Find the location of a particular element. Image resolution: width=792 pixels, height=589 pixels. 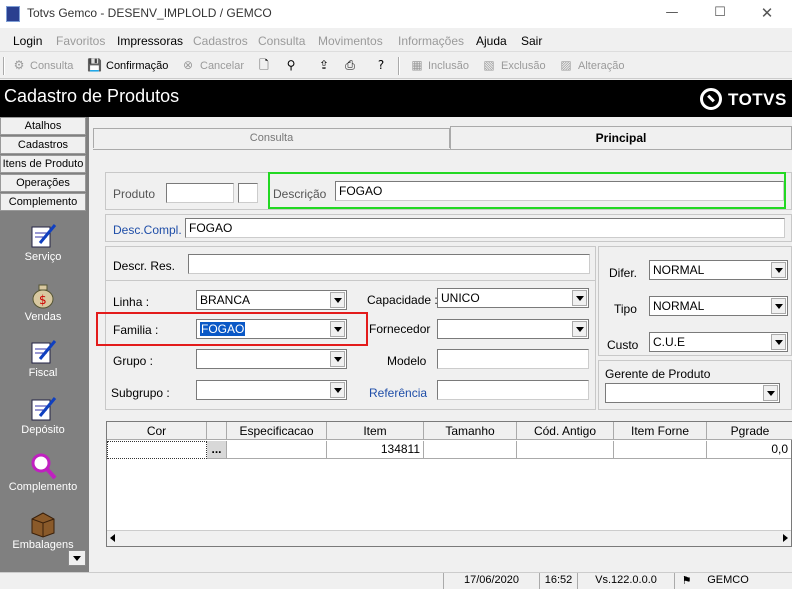

fornecedor-select is located at coordinates (513, 329).